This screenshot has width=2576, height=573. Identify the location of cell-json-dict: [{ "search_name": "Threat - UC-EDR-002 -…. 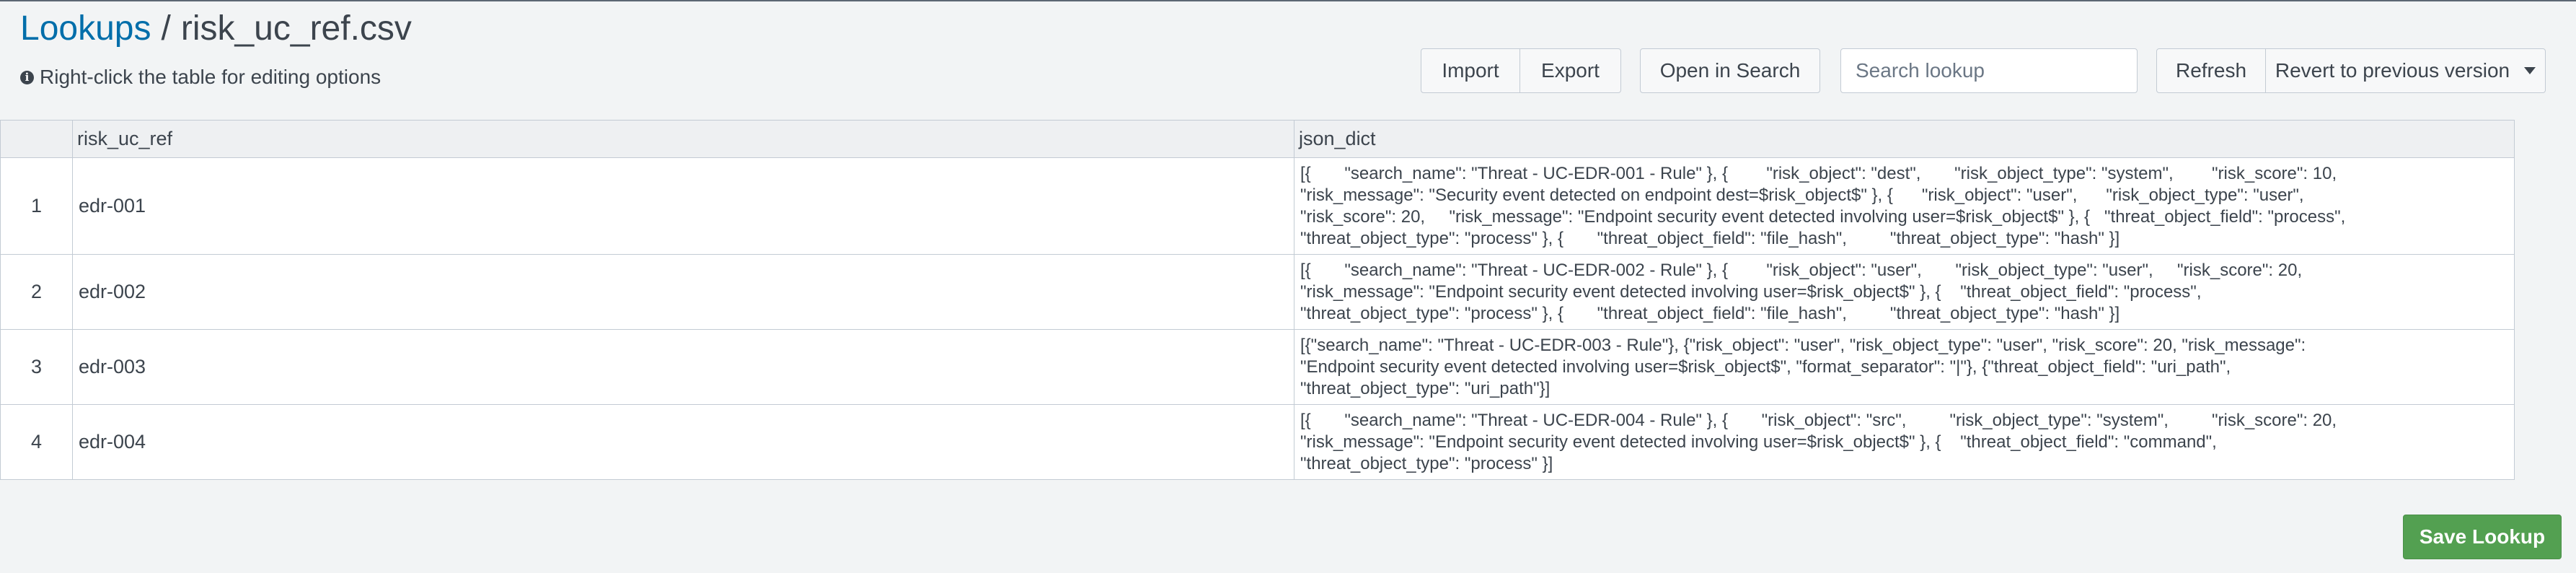
(1904, 292).